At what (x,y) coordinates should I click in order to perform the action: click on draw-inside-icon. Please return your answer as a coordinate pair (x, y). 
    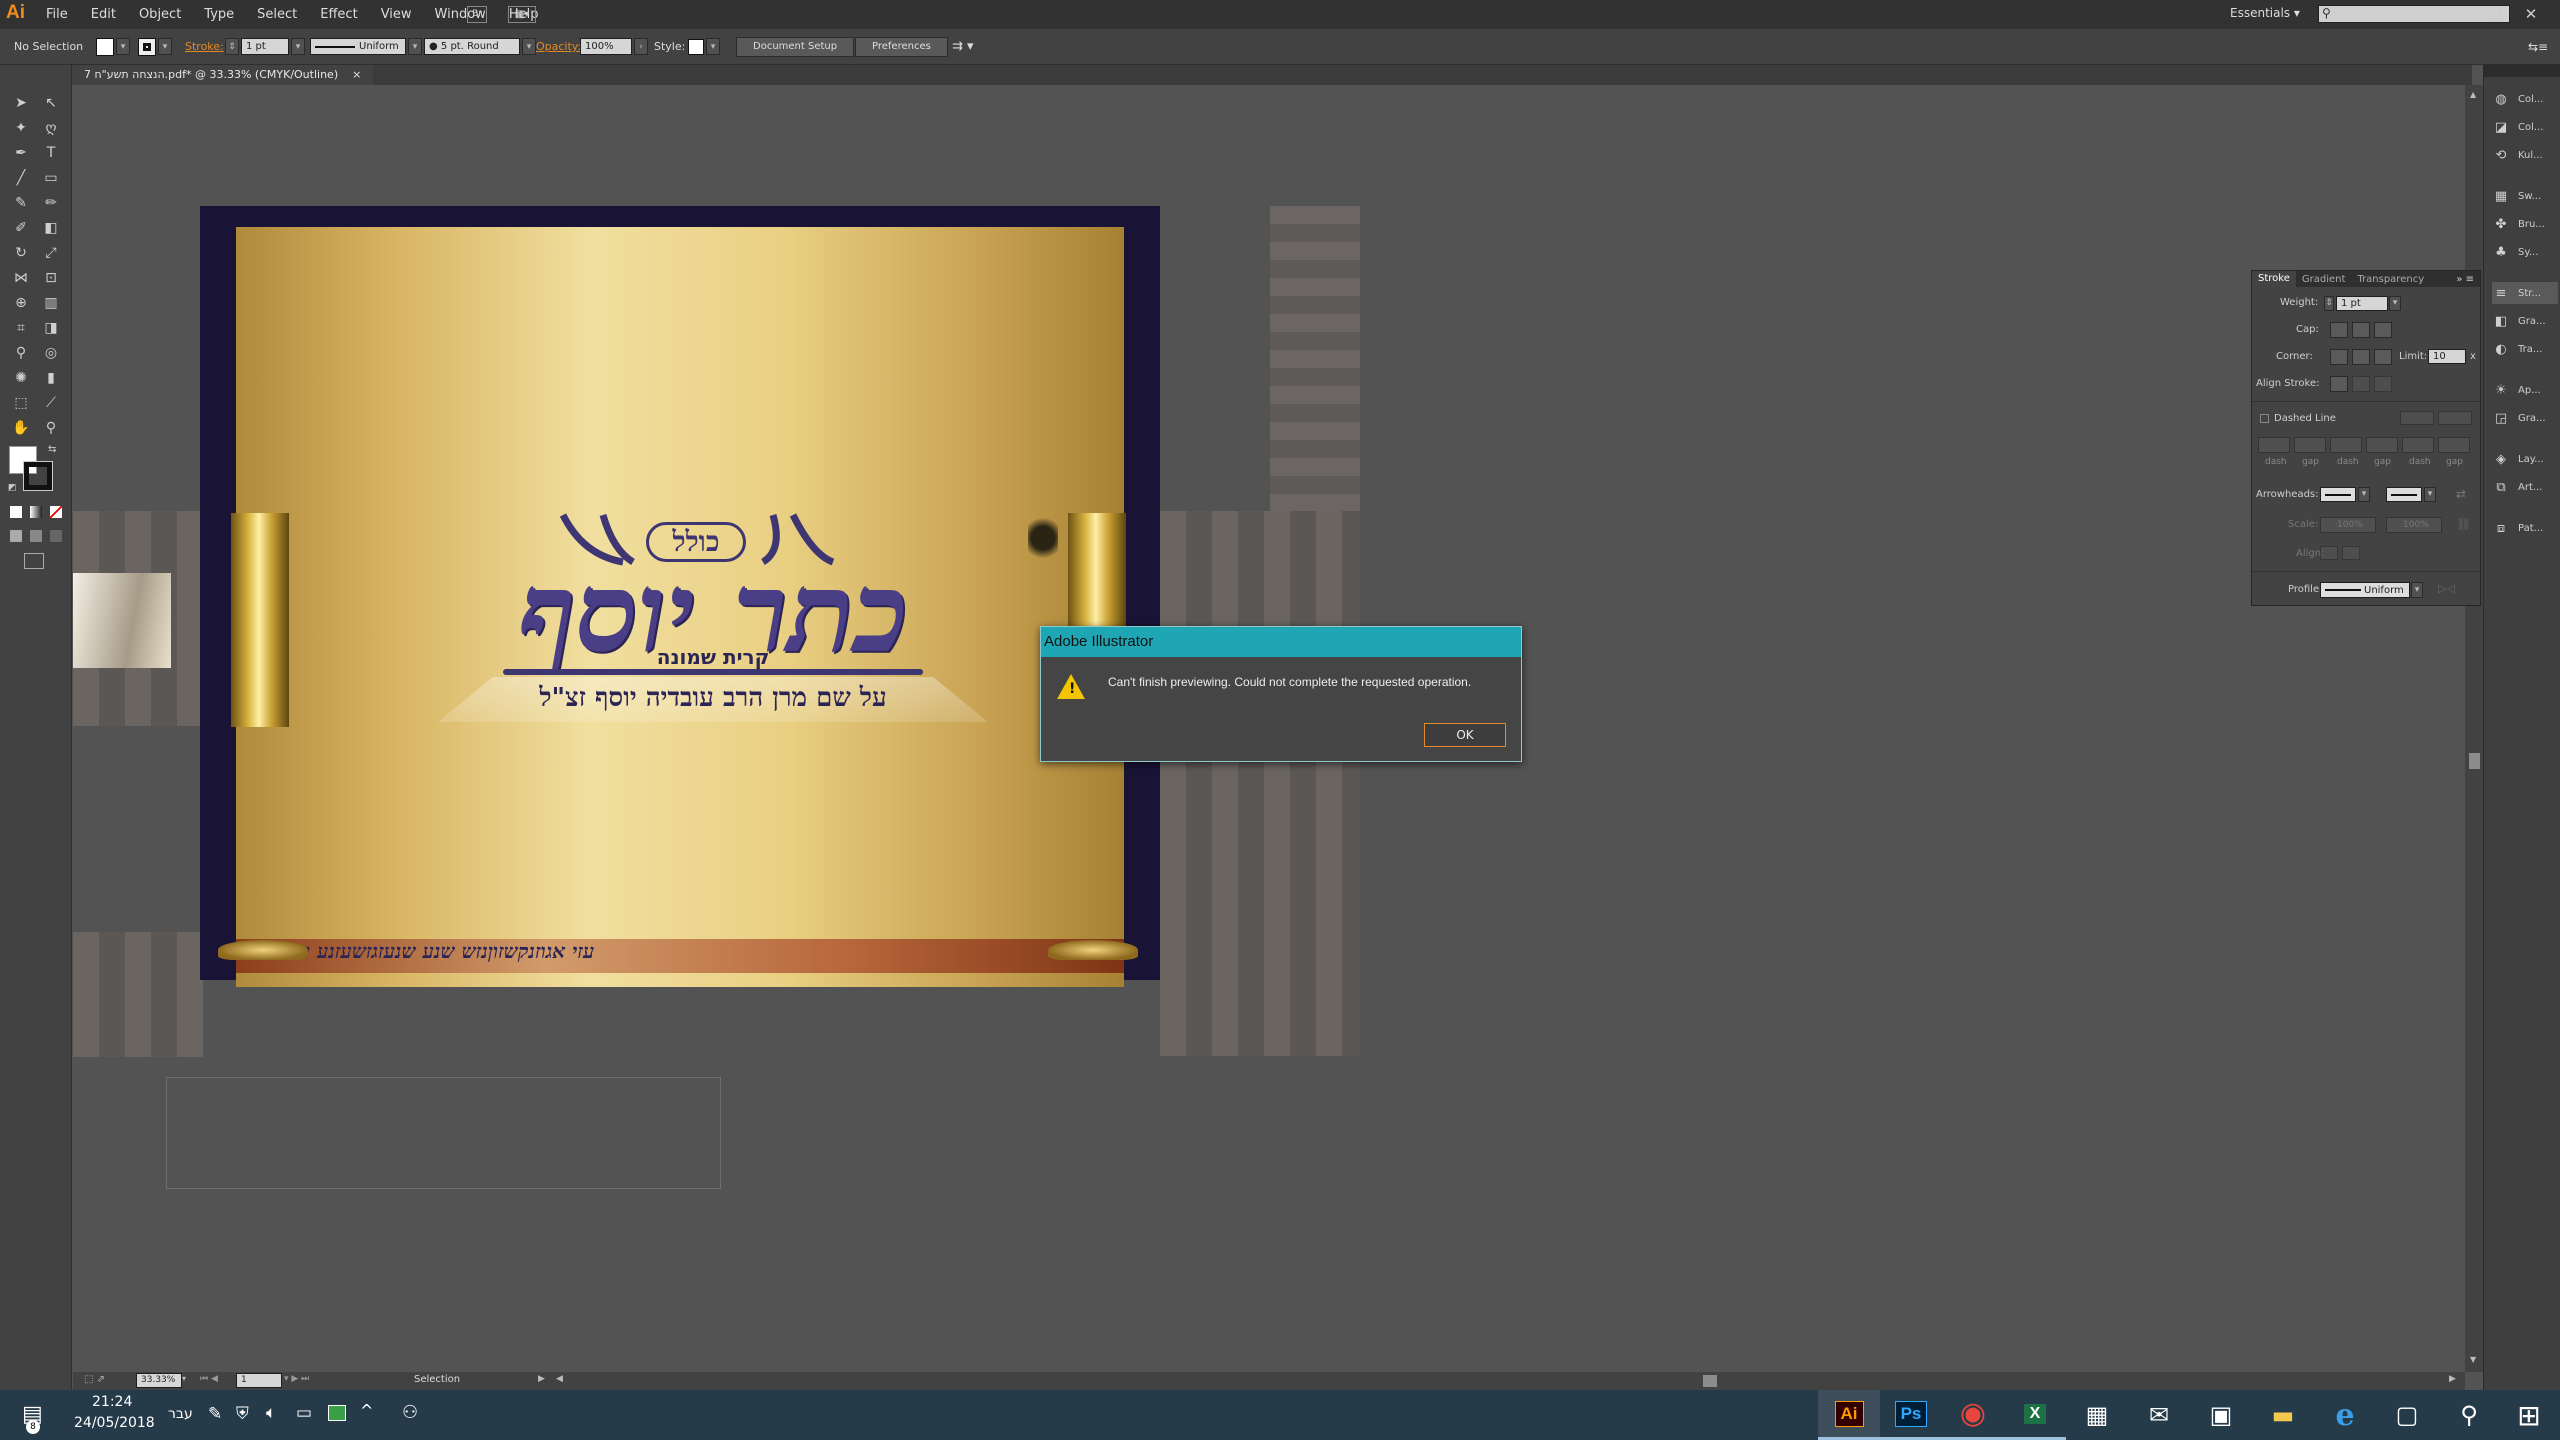
    Looking at the image, I should click on (56, 536).